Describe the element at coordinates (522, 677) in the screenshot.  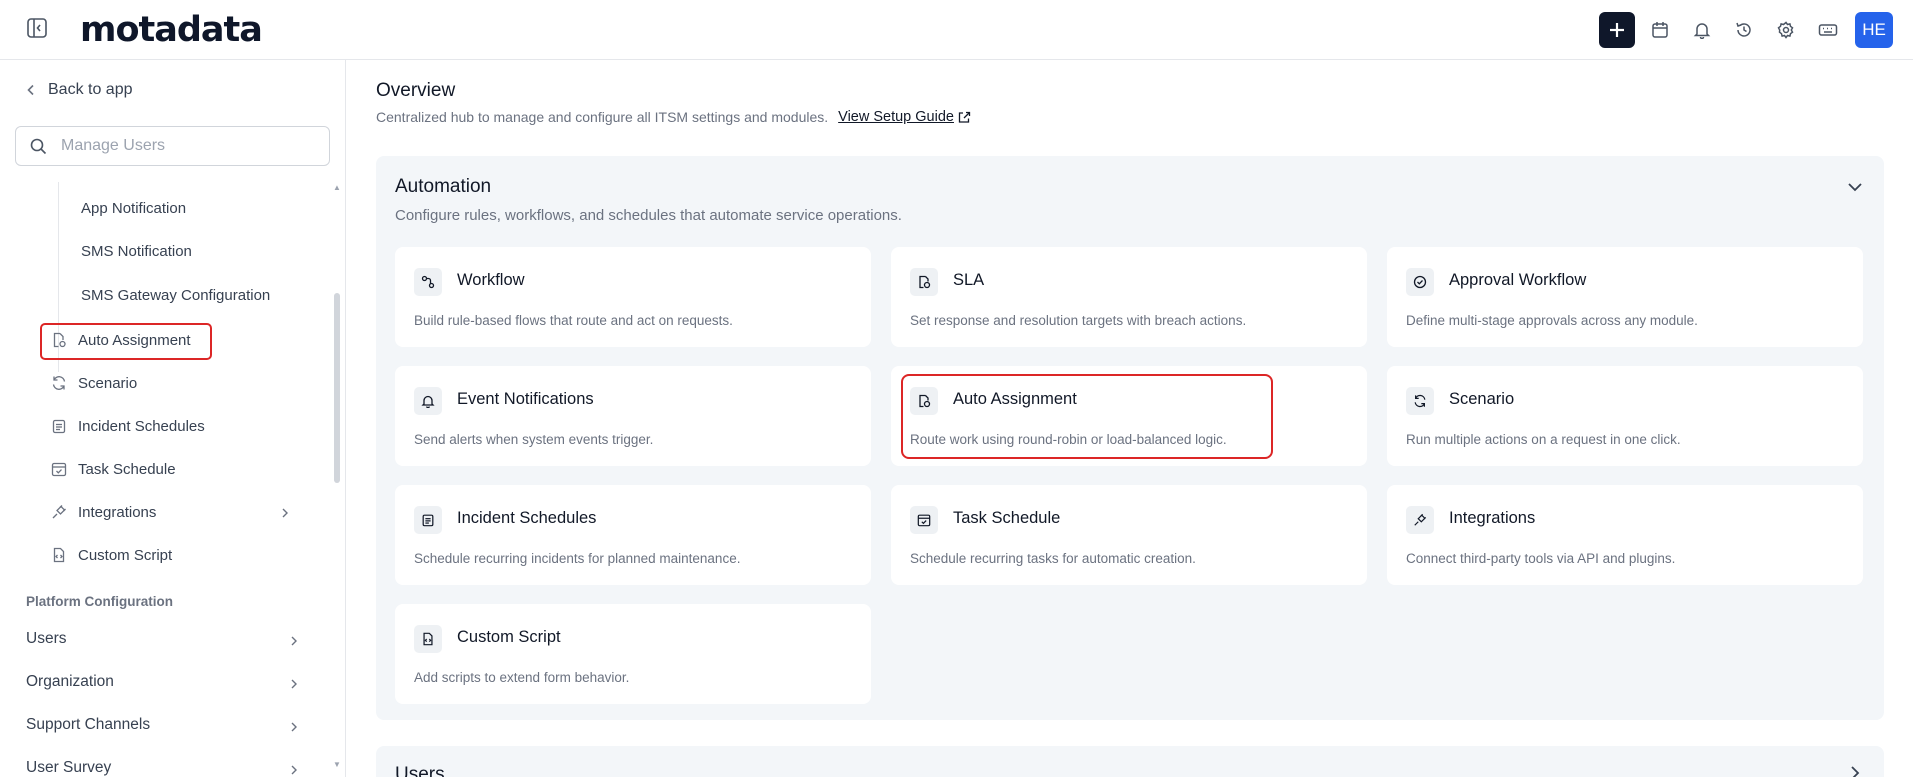
I see `card-description: Add scripts to extend form behavior.` at that location.